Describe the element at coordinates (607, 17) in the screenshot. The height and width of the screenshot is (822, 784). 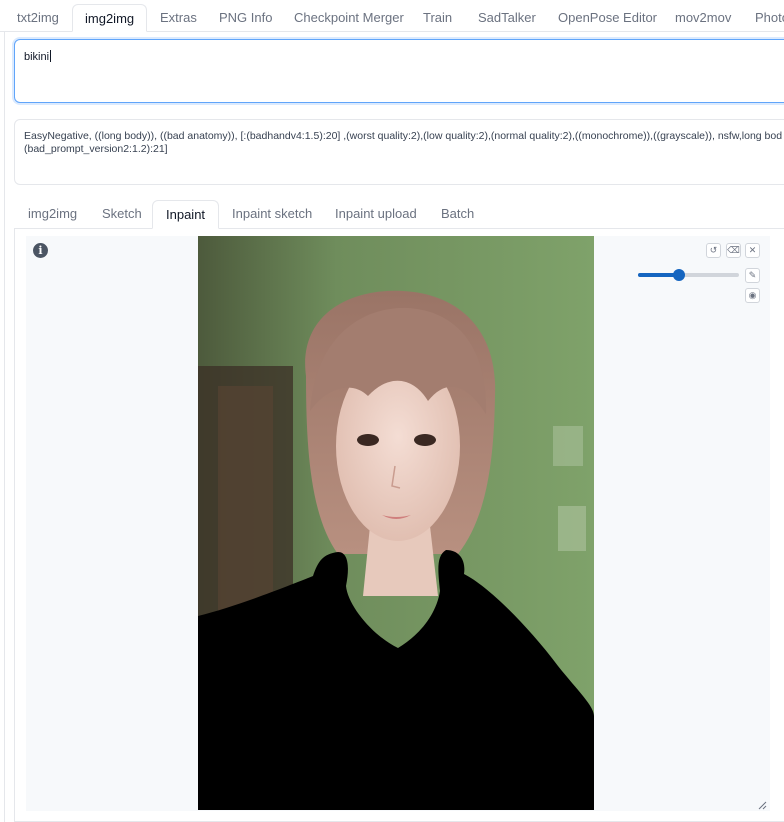
I see `tab-openpose-editor: OpenPose Editor` at that location.